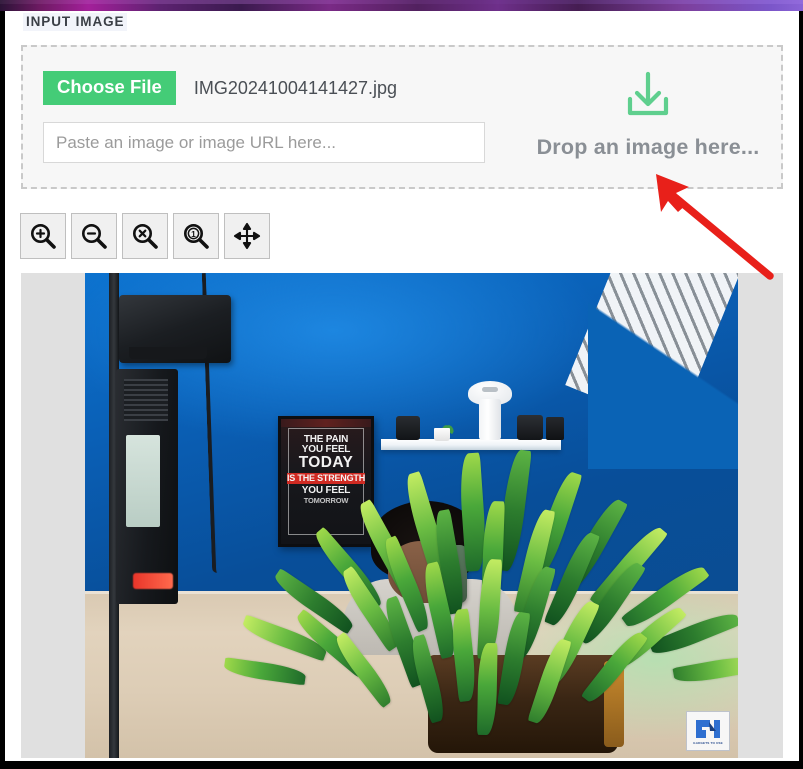 This screenshot has height=769, width=803. I want to click on zoom-reset-button, so click(145, 236).